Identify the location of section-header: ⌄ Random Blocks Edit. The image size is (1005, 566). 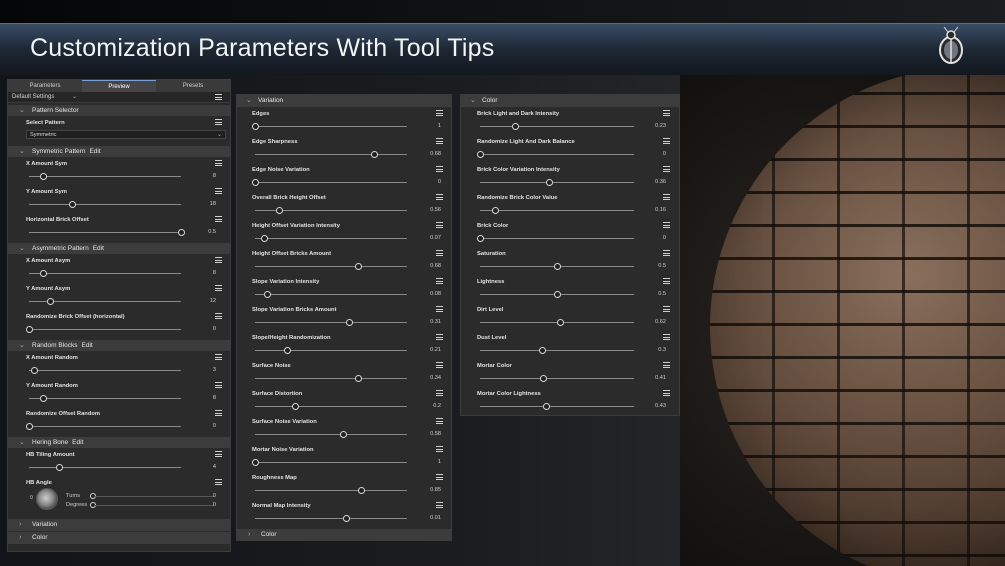
(119, 345).